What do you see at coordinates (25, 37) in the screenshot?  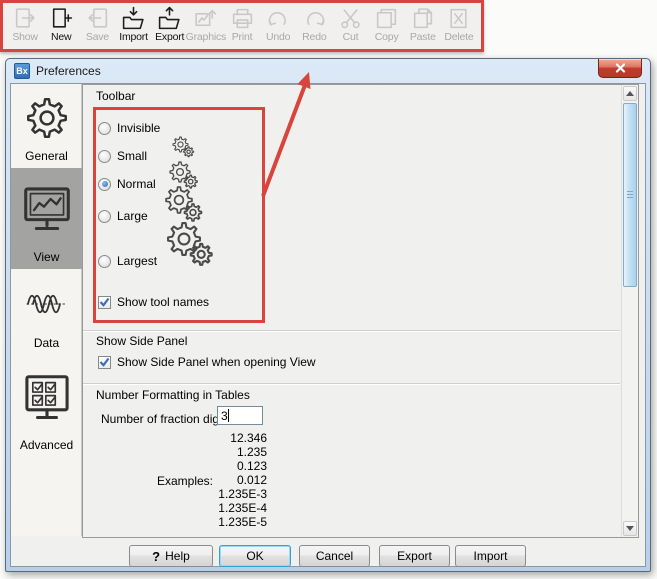 I see `toolbar-button-label: Show` at bounding box center [25, 37].